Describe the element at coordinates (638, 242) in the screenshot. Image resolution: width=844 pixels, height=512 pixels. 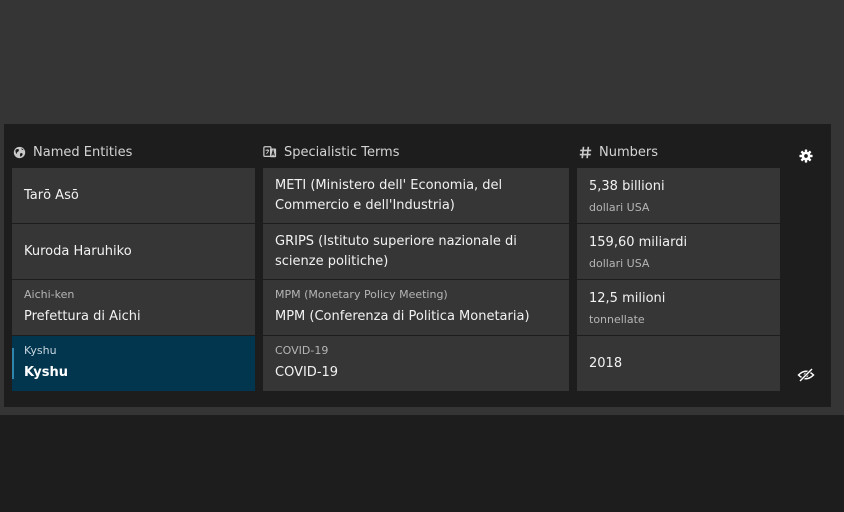
I see `number-value: 159,60 miliardi` at that location.